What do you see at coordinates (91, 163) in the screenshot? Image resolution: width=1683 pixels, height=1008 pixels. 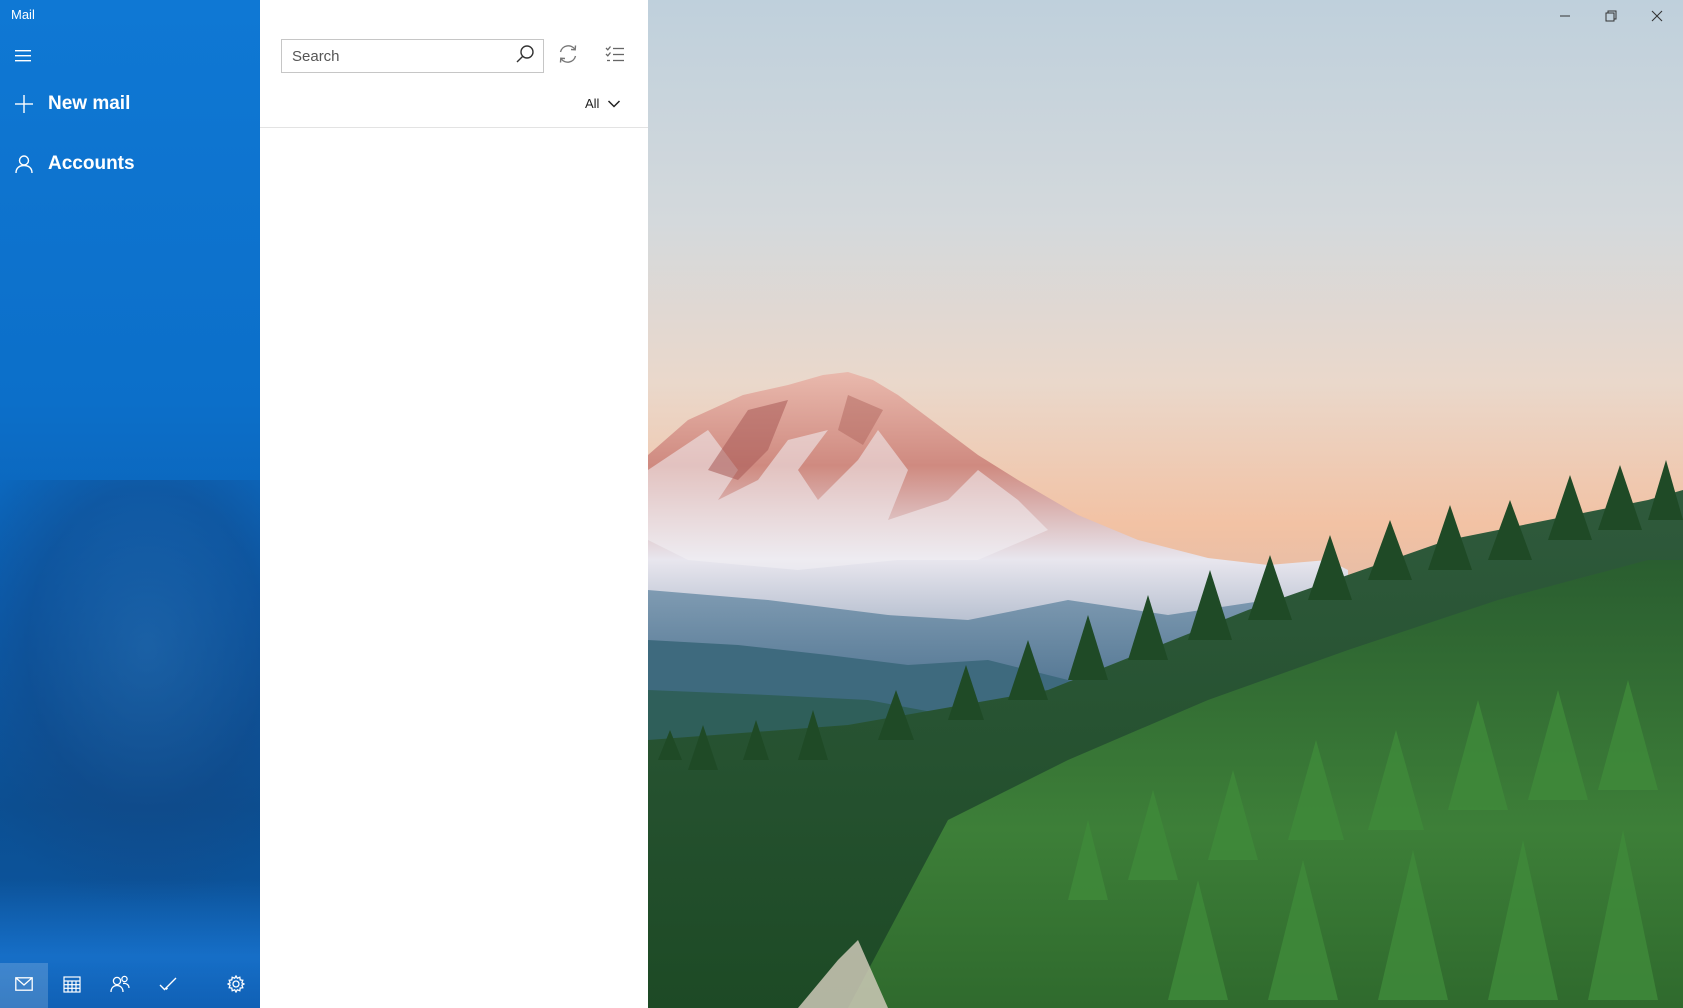 I see `accounts-label: Accounts` at bounding box center [91, 163].